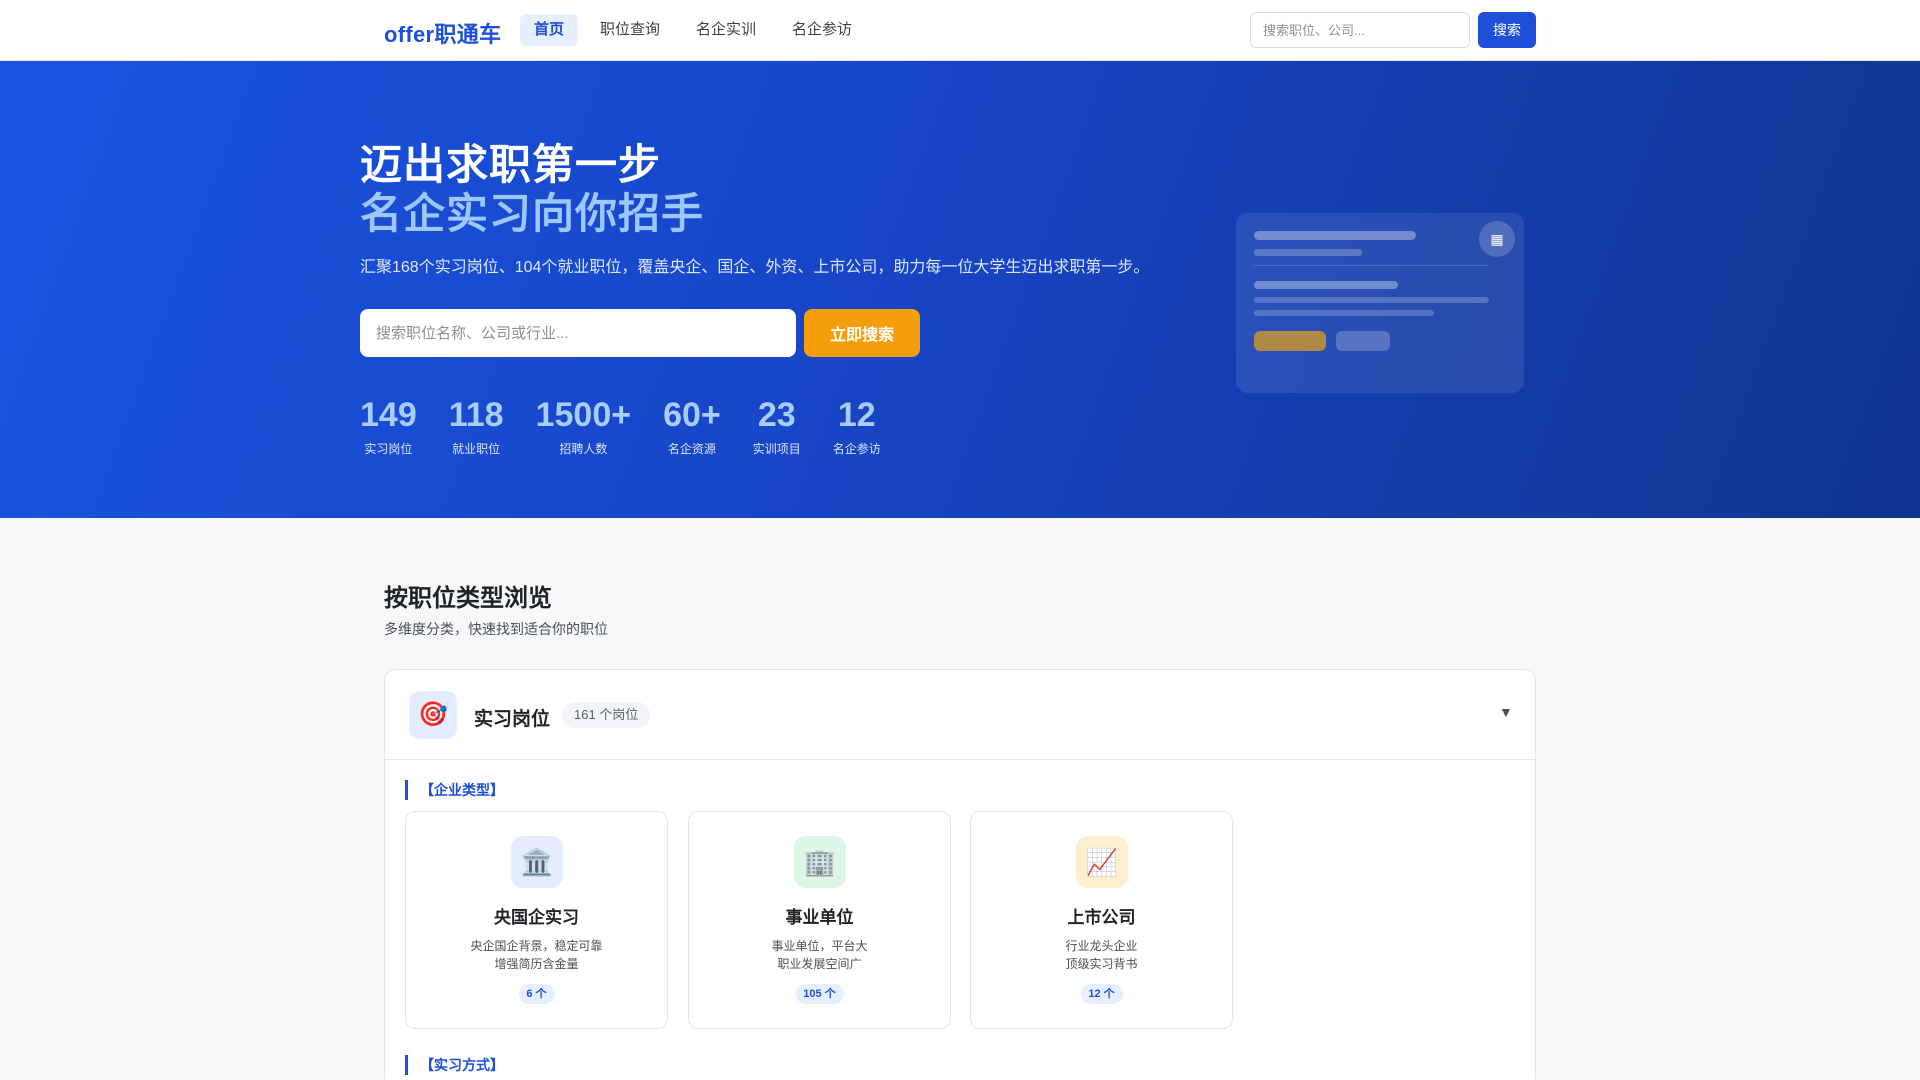 Image resolution: width=1920 pixels, height=1080 pixels. Describe the element at coordinates (468, 598) in the screenshot. I see `section-title: 按职位类型浏览` at that location.